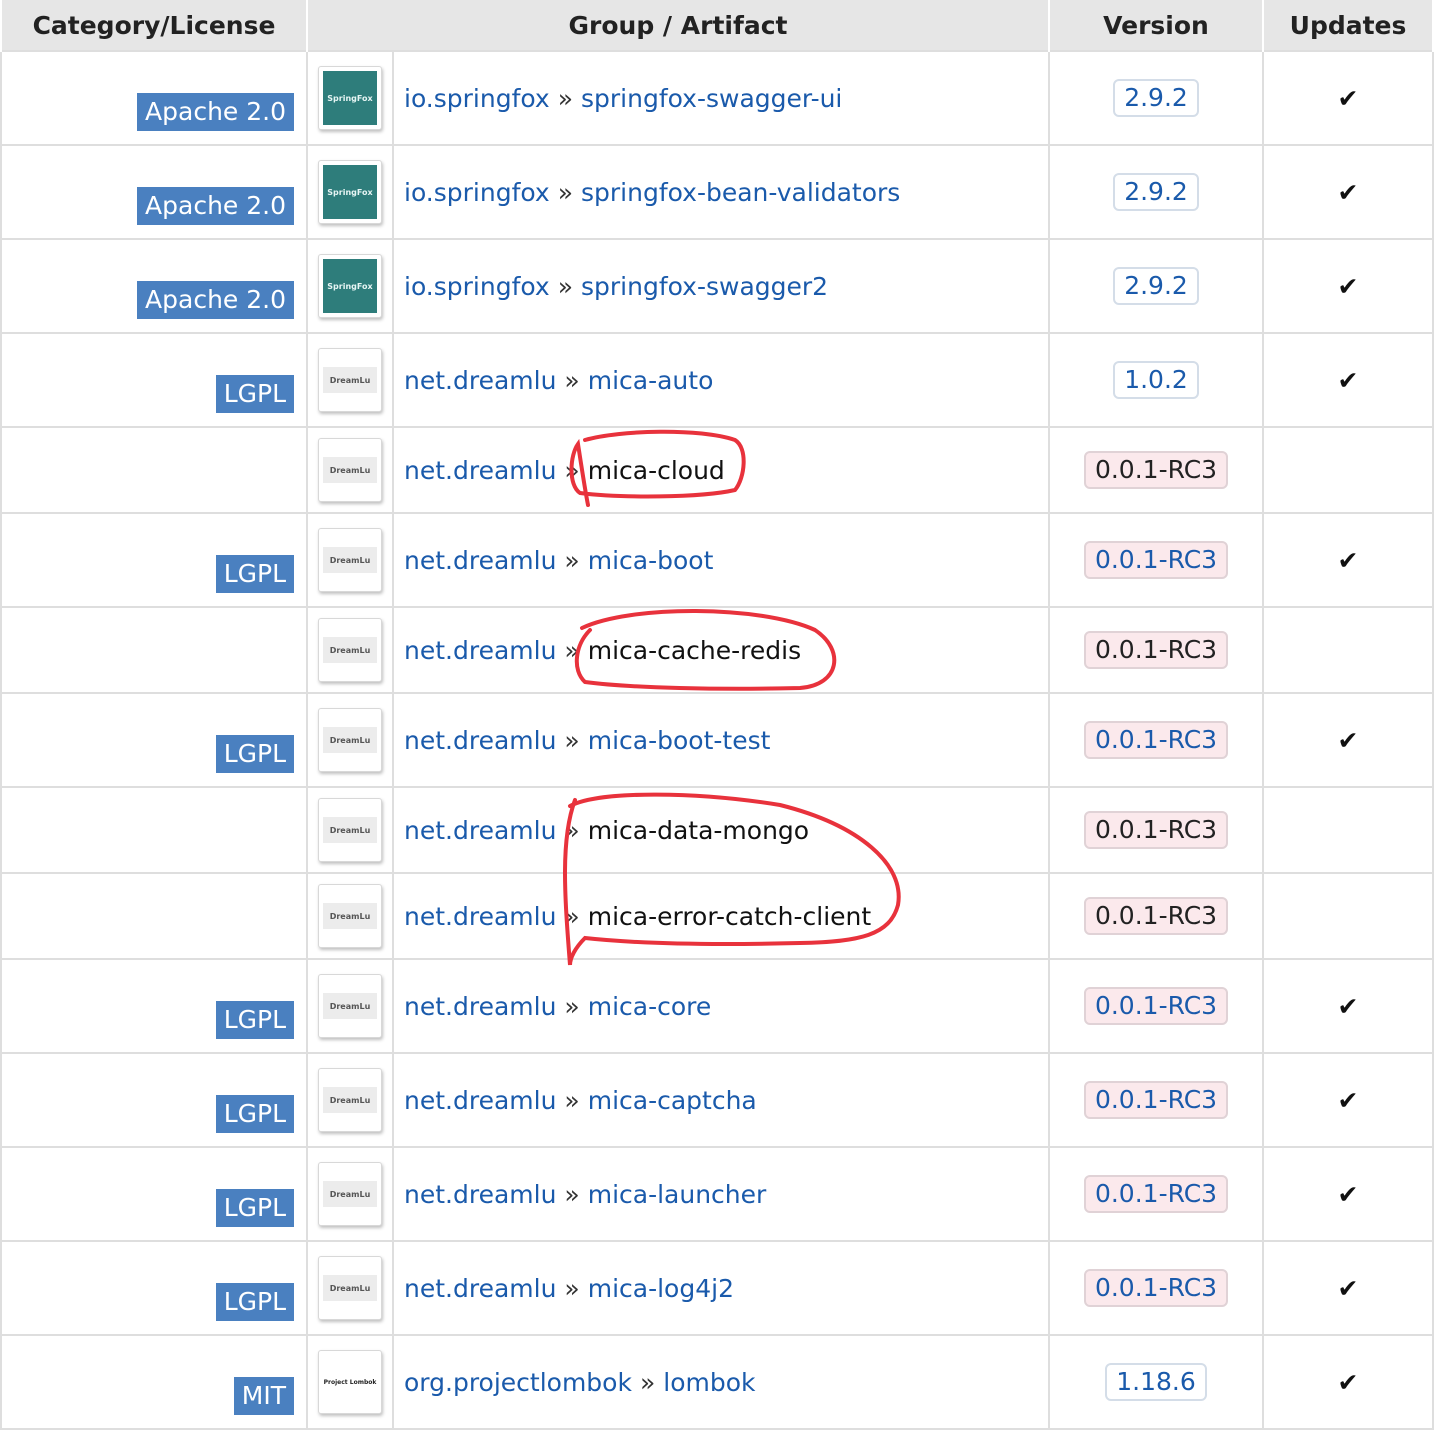 This screenshot has width=1436, height=1438. I want to click on artifact-link: mica-boot-test, so click(679, 740).